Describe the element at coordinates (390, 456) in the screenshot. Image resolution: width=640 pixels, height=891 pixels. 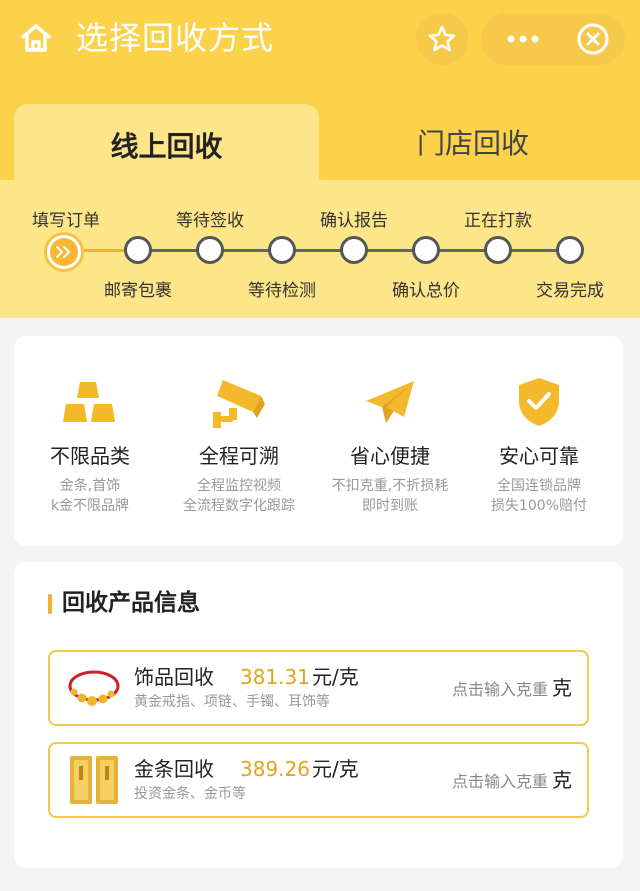
I see `feature-title: 省心便捷` at that location.